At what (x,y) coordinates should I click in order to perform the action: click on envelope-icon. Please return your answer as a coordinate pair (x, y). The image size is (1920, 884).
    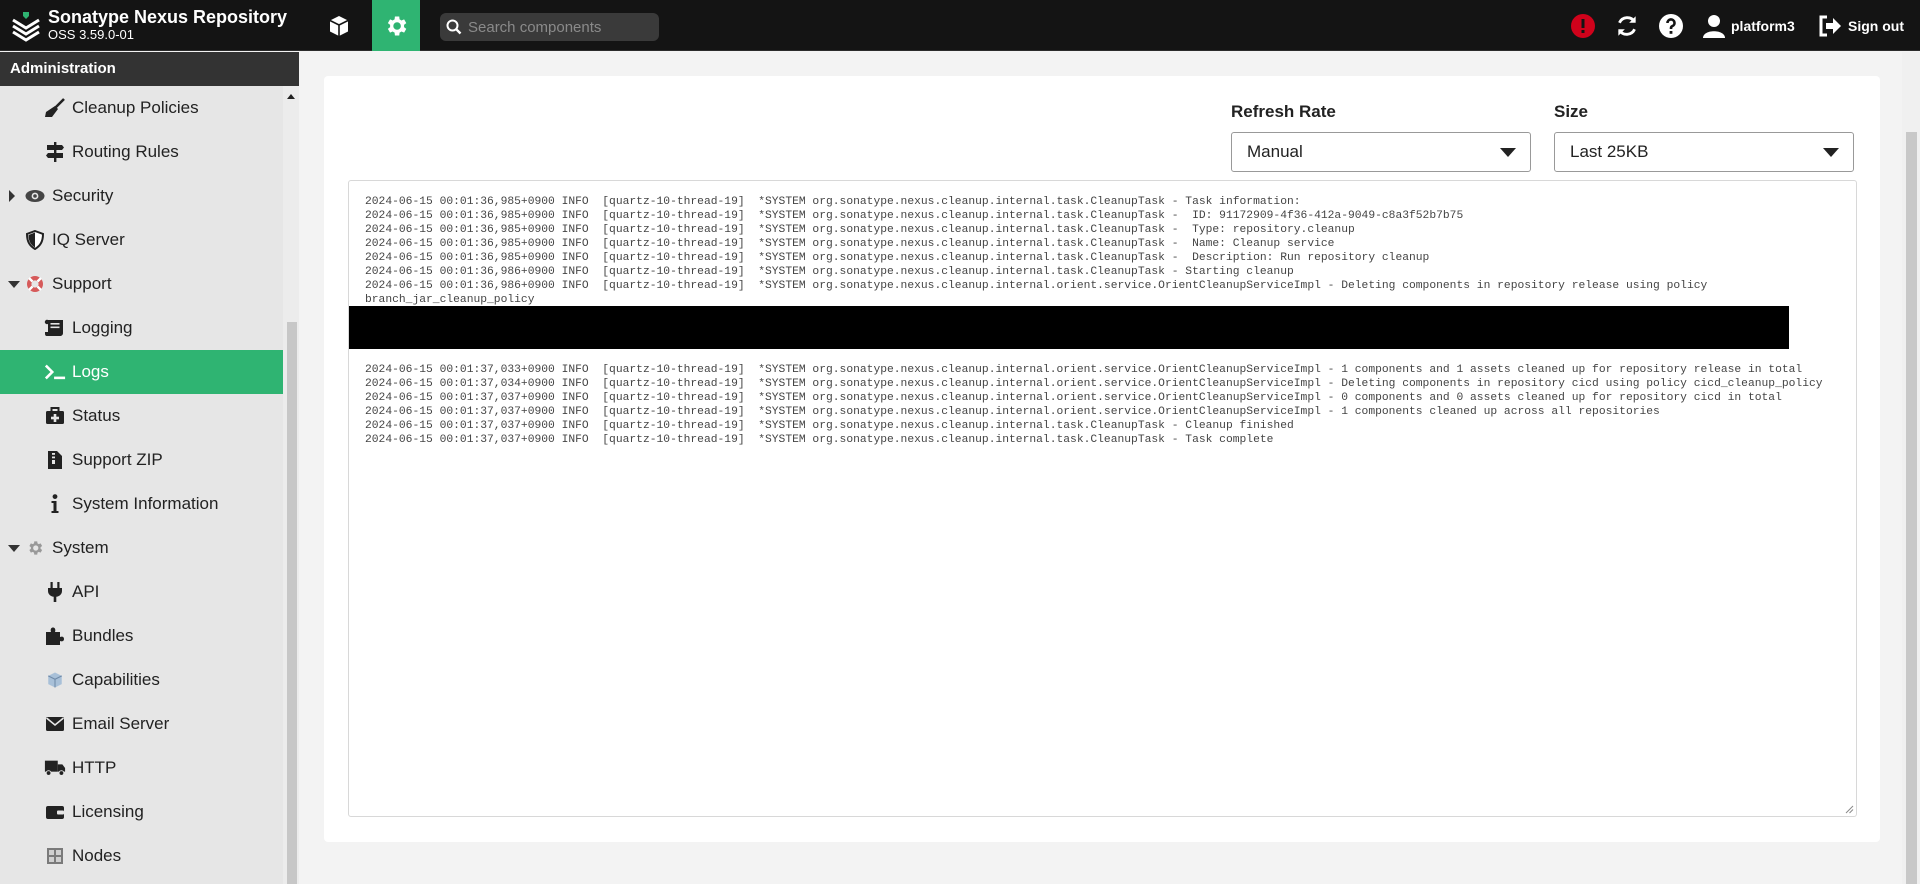
    Looking at the image, I should click on (55, 724).